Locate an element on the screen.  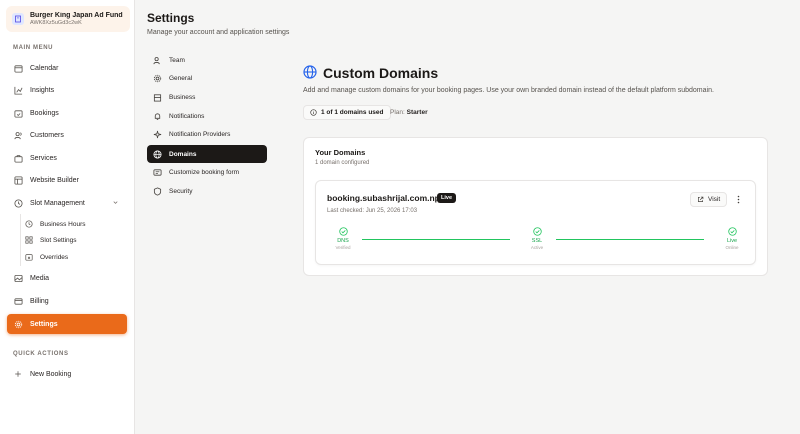
step-label: Live is located at coordinates (732, 241).